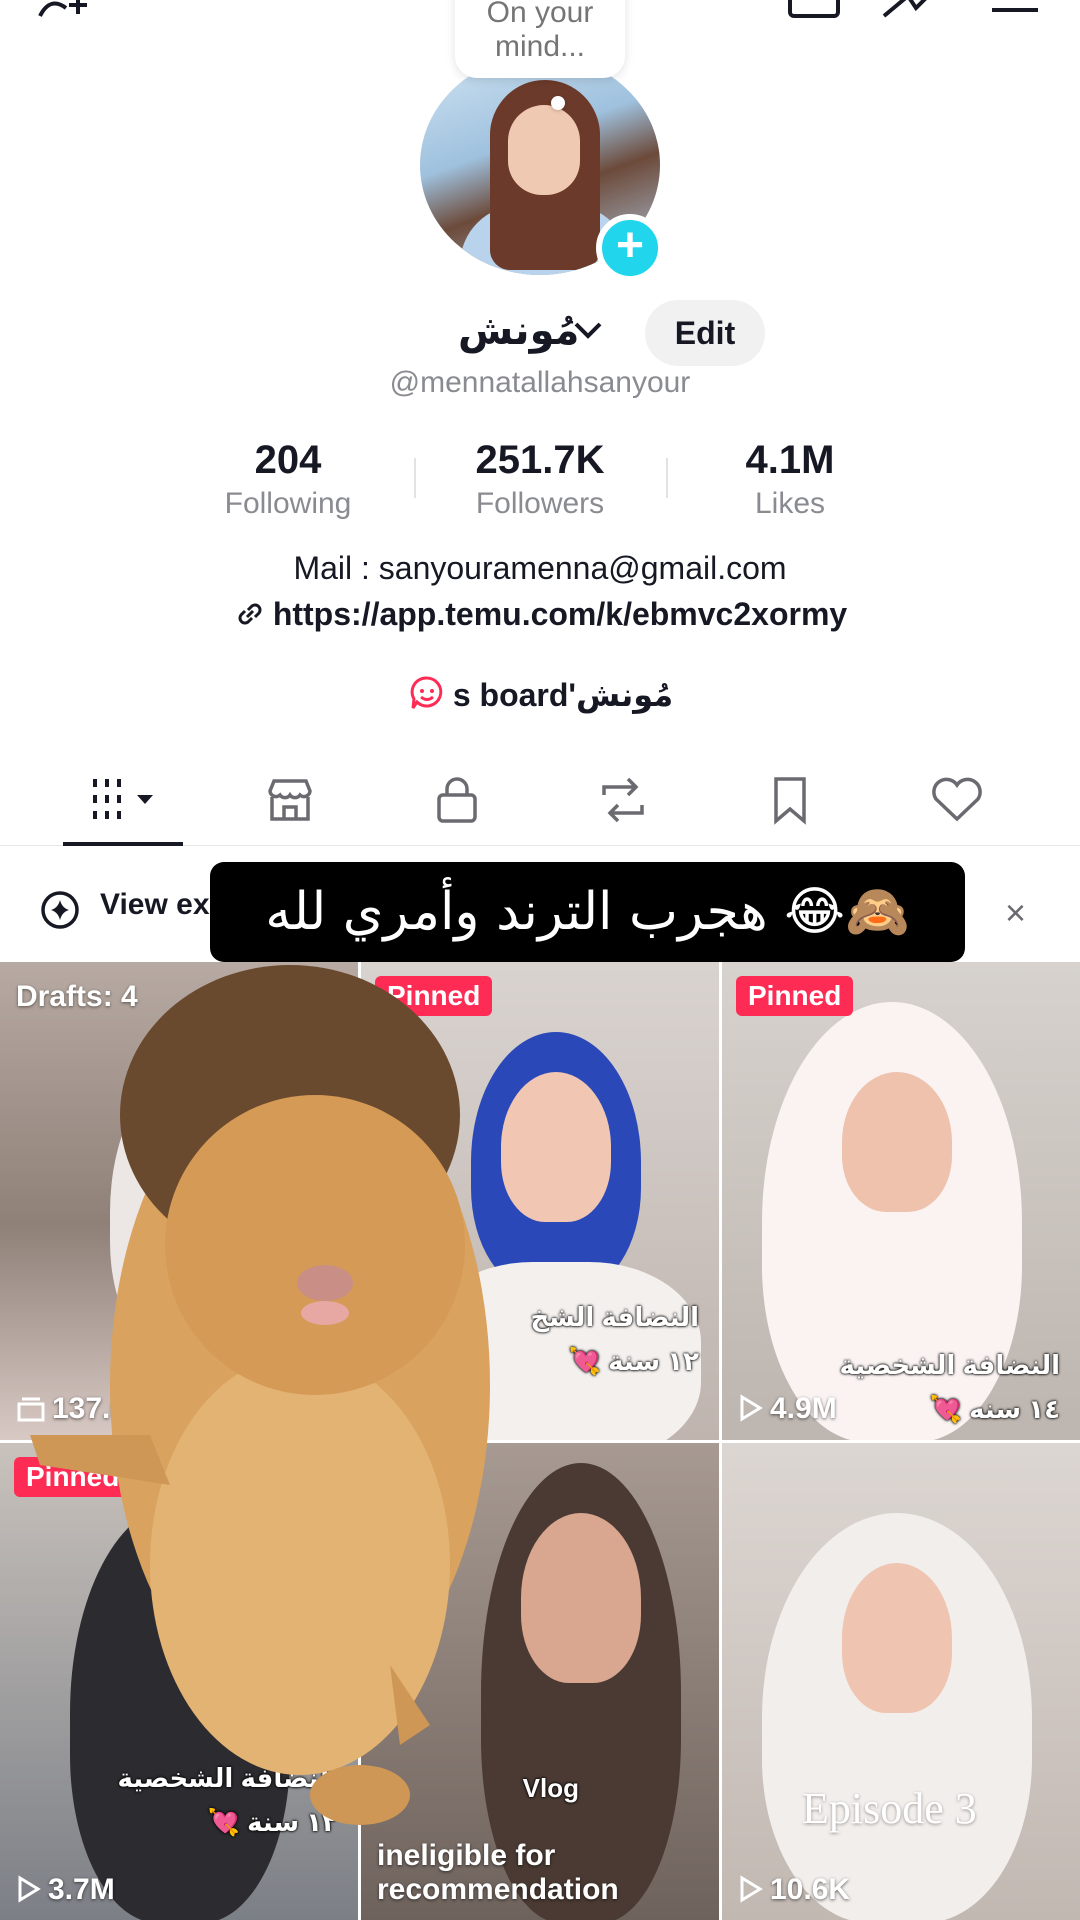 This screenshot has width=1080, height=1920. I want to click on lock-icon, so click(457, 800).